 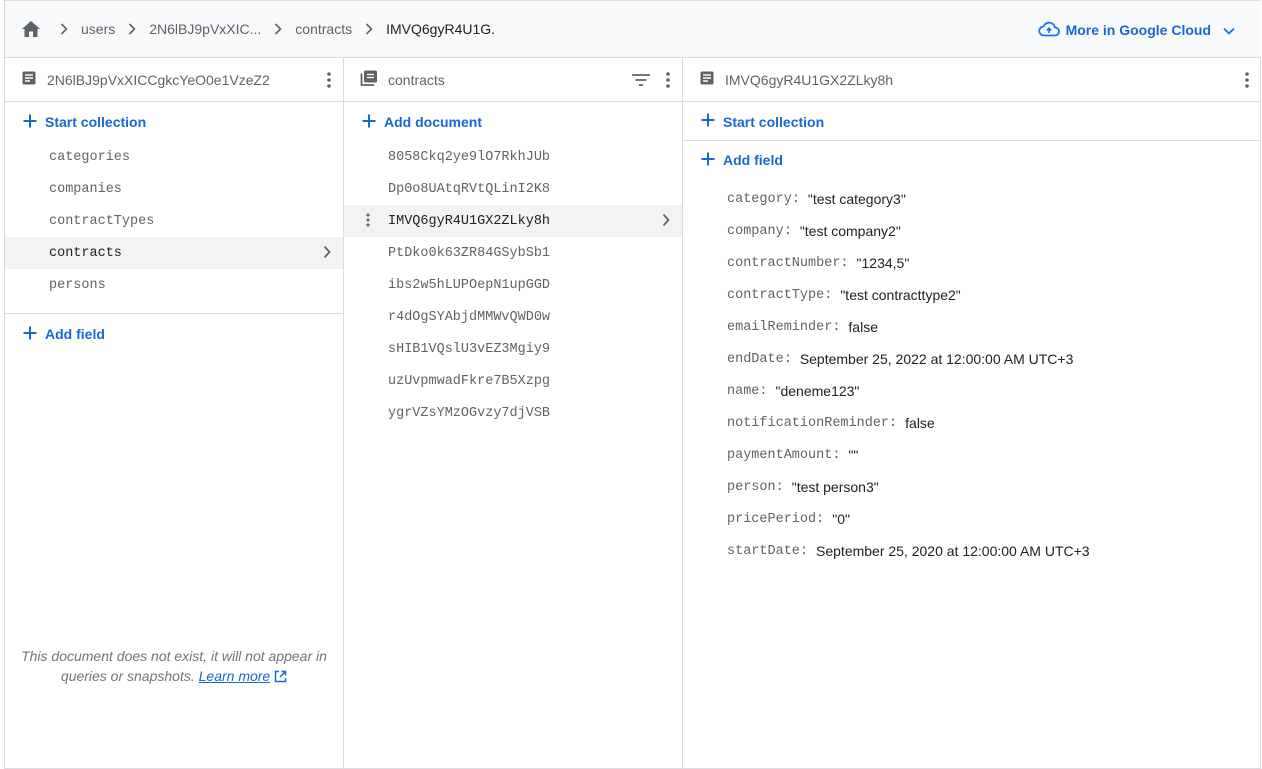 What do you see at coordinates (768, 551) in the screenshot?
I see `field-key: startDate:` at bounding box center [768, 551].